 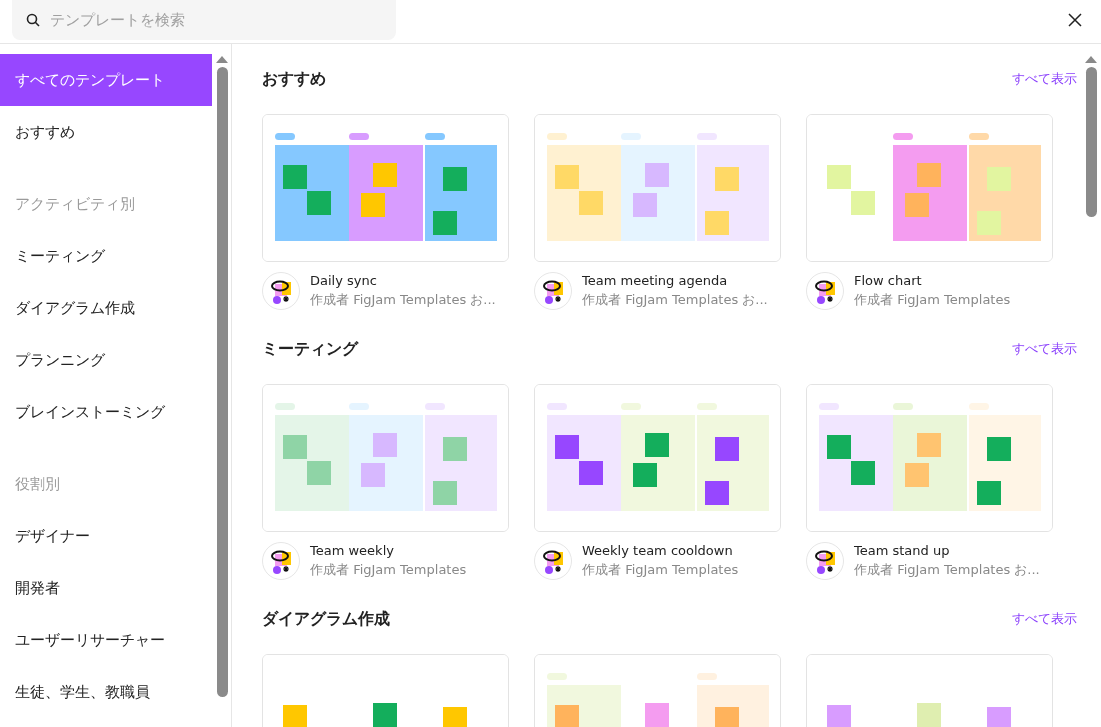 What do you see at coordinates (204, 20) in the screenshot?
I see `search-field: テンプレートを検索` at bounding box center [204, 20].